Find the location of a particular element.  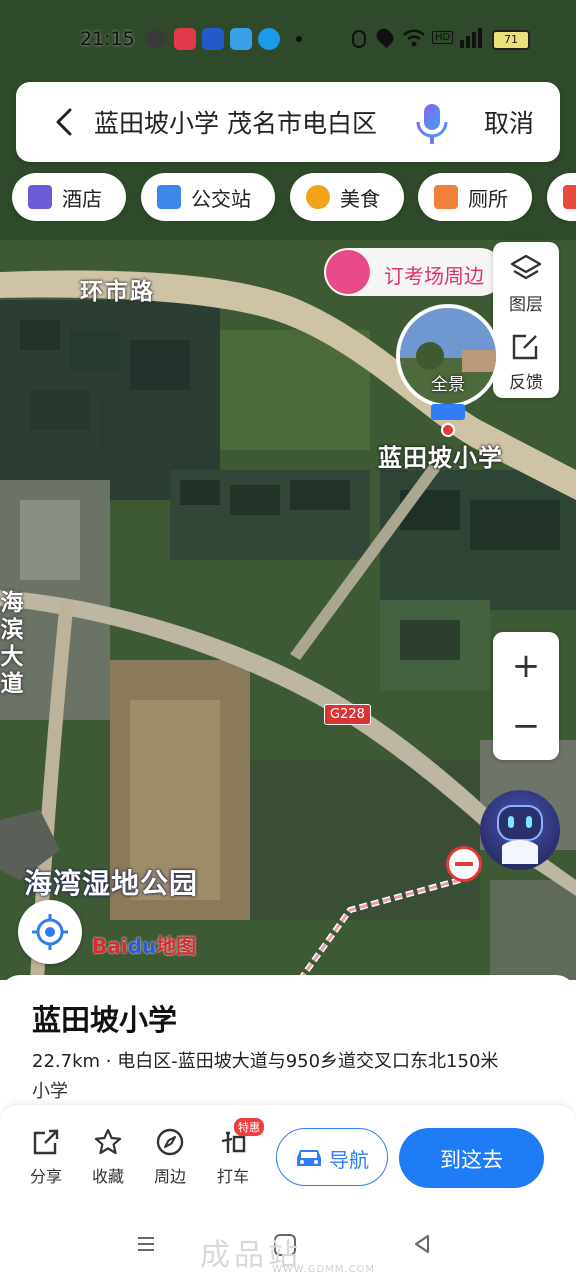

zoom-in-button: + is located at coordinates (526, 666).